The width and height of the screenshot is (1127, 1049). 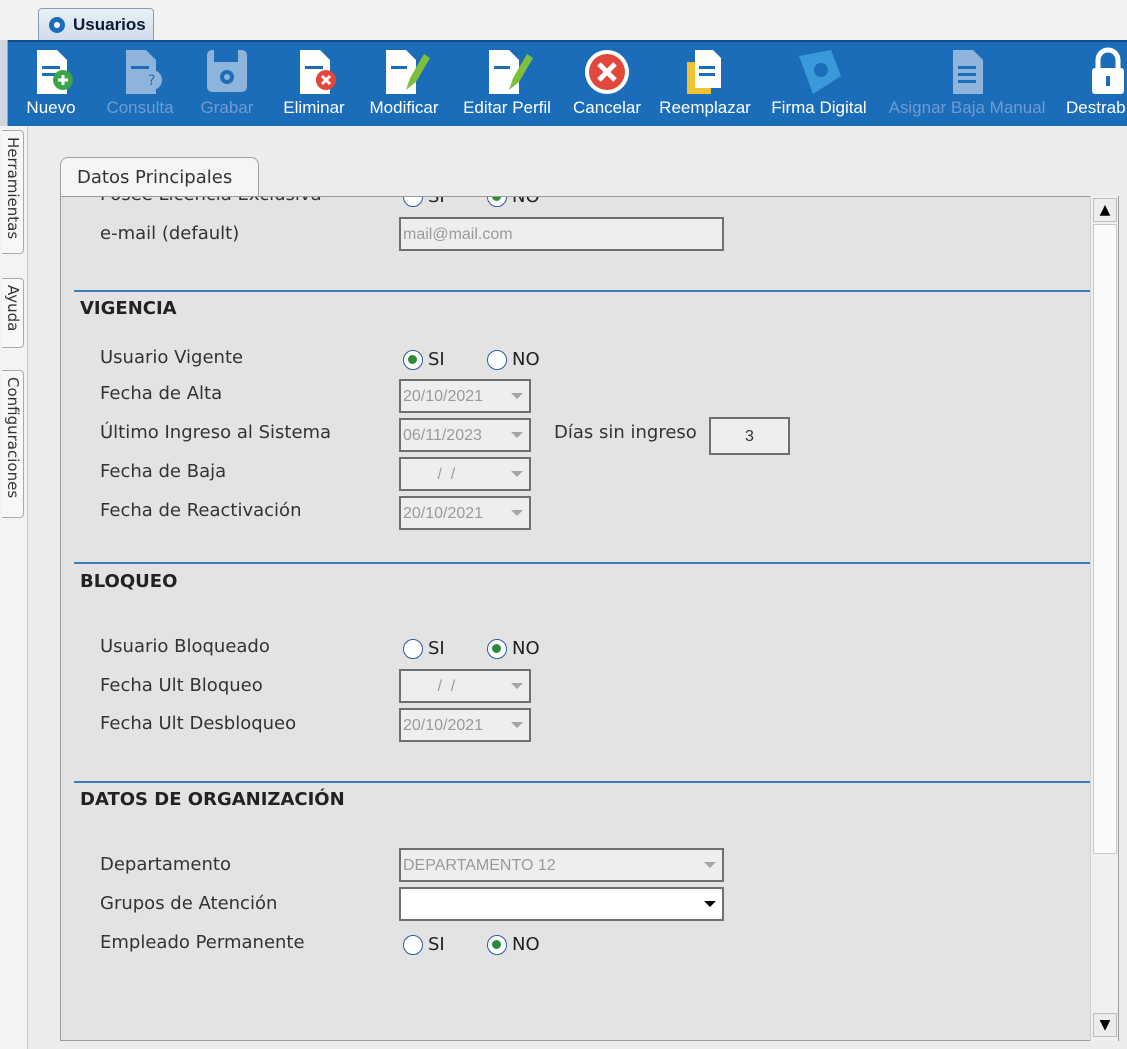 I want to click on fecha-reactivacion-picker: 20/10/2021, so click(x=465, y=513).